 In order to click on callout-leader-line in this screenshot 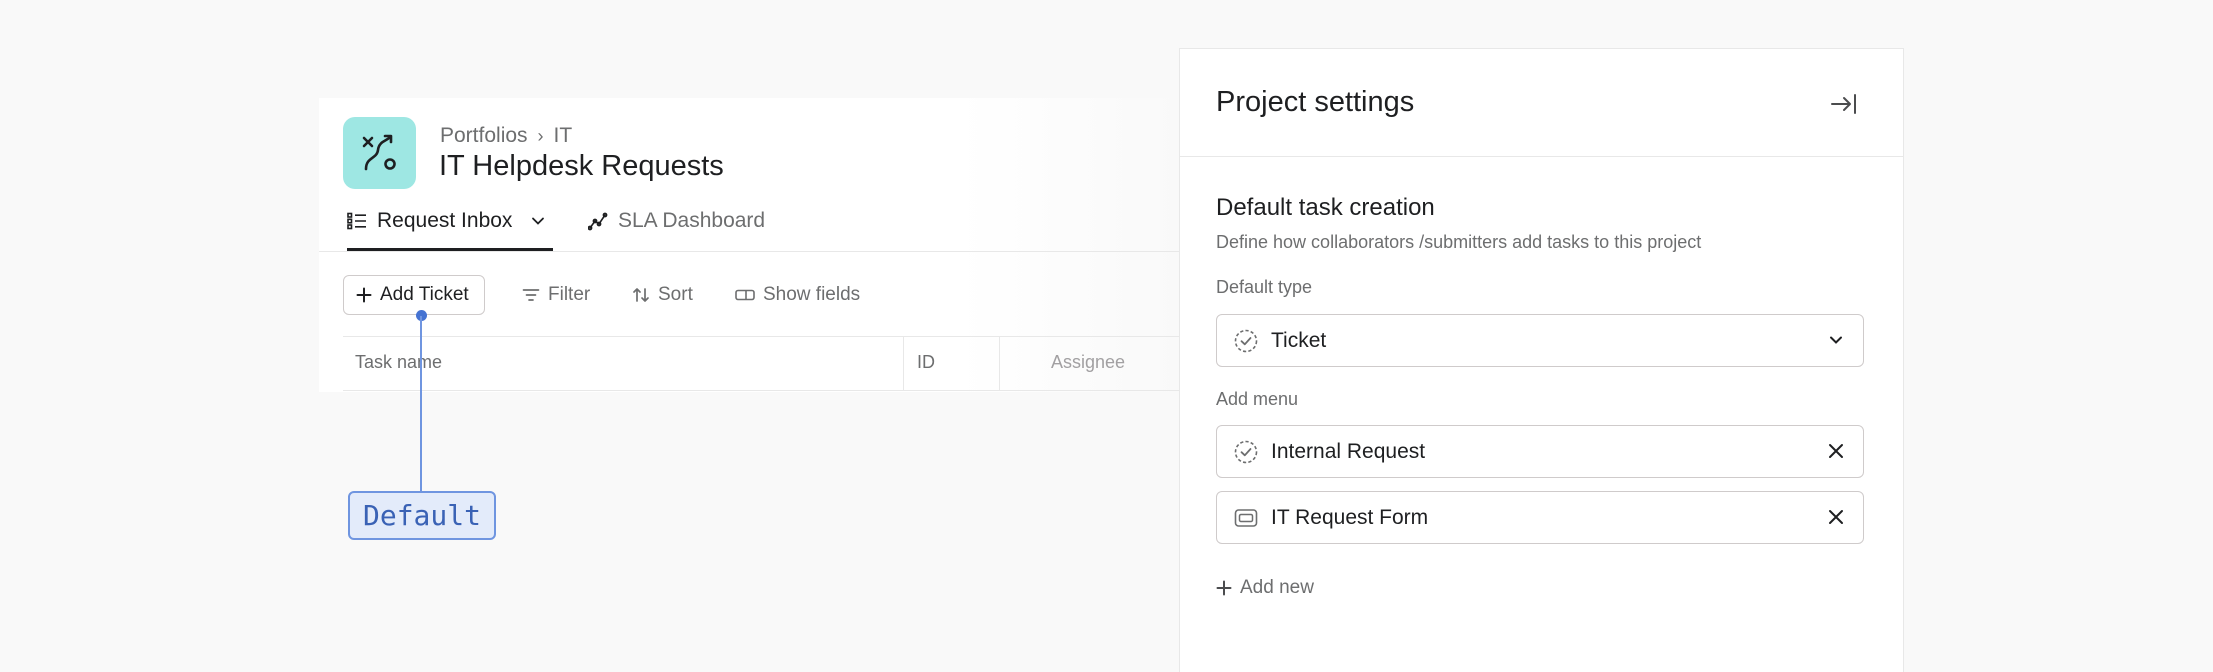, I will do `click(421, 404)`.